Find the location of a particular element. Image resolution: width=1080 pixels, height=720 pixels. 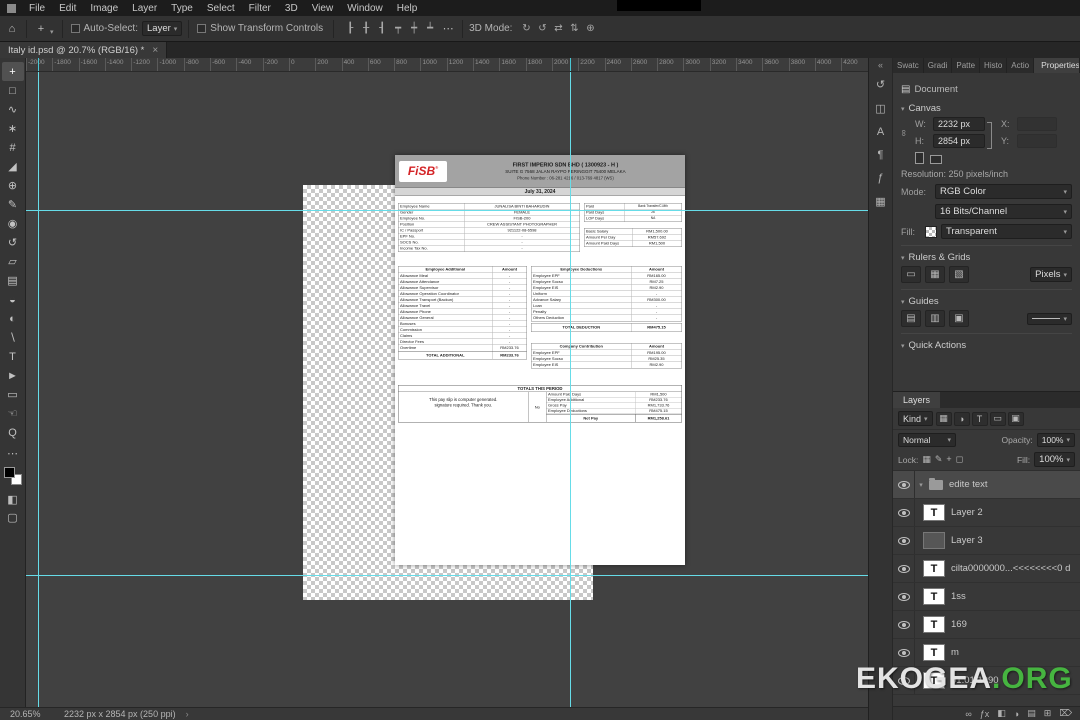

layer-name: edite text is located at coordinates (1014, 484).